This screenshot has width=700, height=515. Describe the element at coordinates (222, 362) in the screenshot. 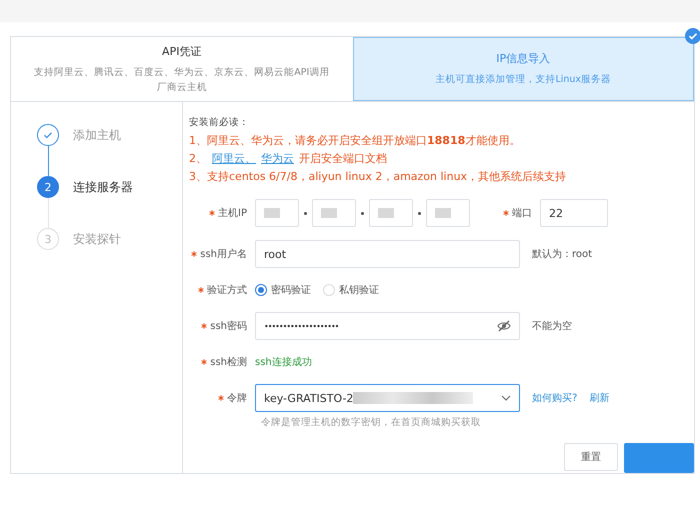

I see `field-label: ssh检测` at that location.